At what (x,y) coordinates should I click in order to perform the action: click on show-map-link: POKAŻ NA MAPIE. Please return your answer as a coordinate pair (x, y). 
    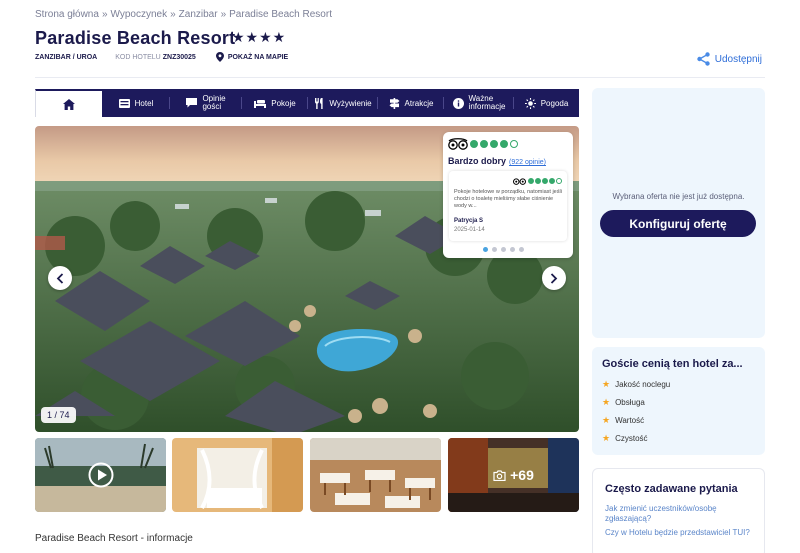
    Looking at the image, I should click on (252, 57).